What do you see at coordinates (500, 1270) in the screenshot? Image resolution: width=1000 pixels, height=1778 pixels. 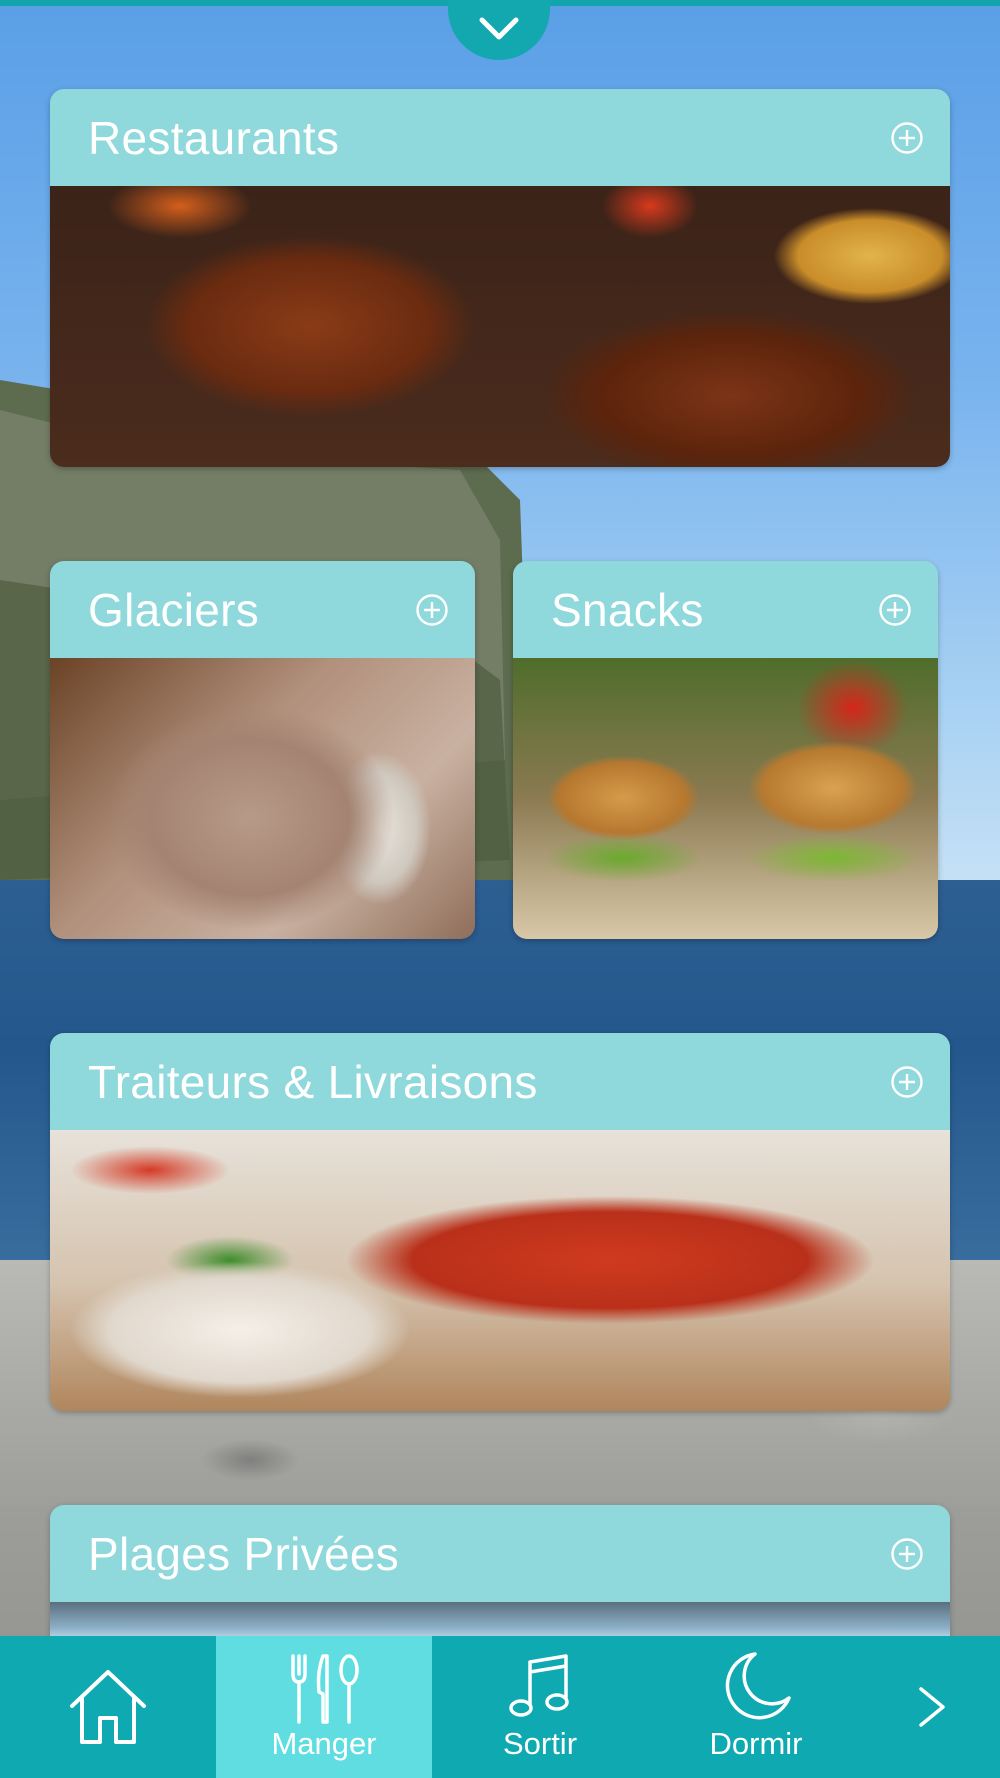 I see `traiteurs-photo` at bounding box center [500, 1270].